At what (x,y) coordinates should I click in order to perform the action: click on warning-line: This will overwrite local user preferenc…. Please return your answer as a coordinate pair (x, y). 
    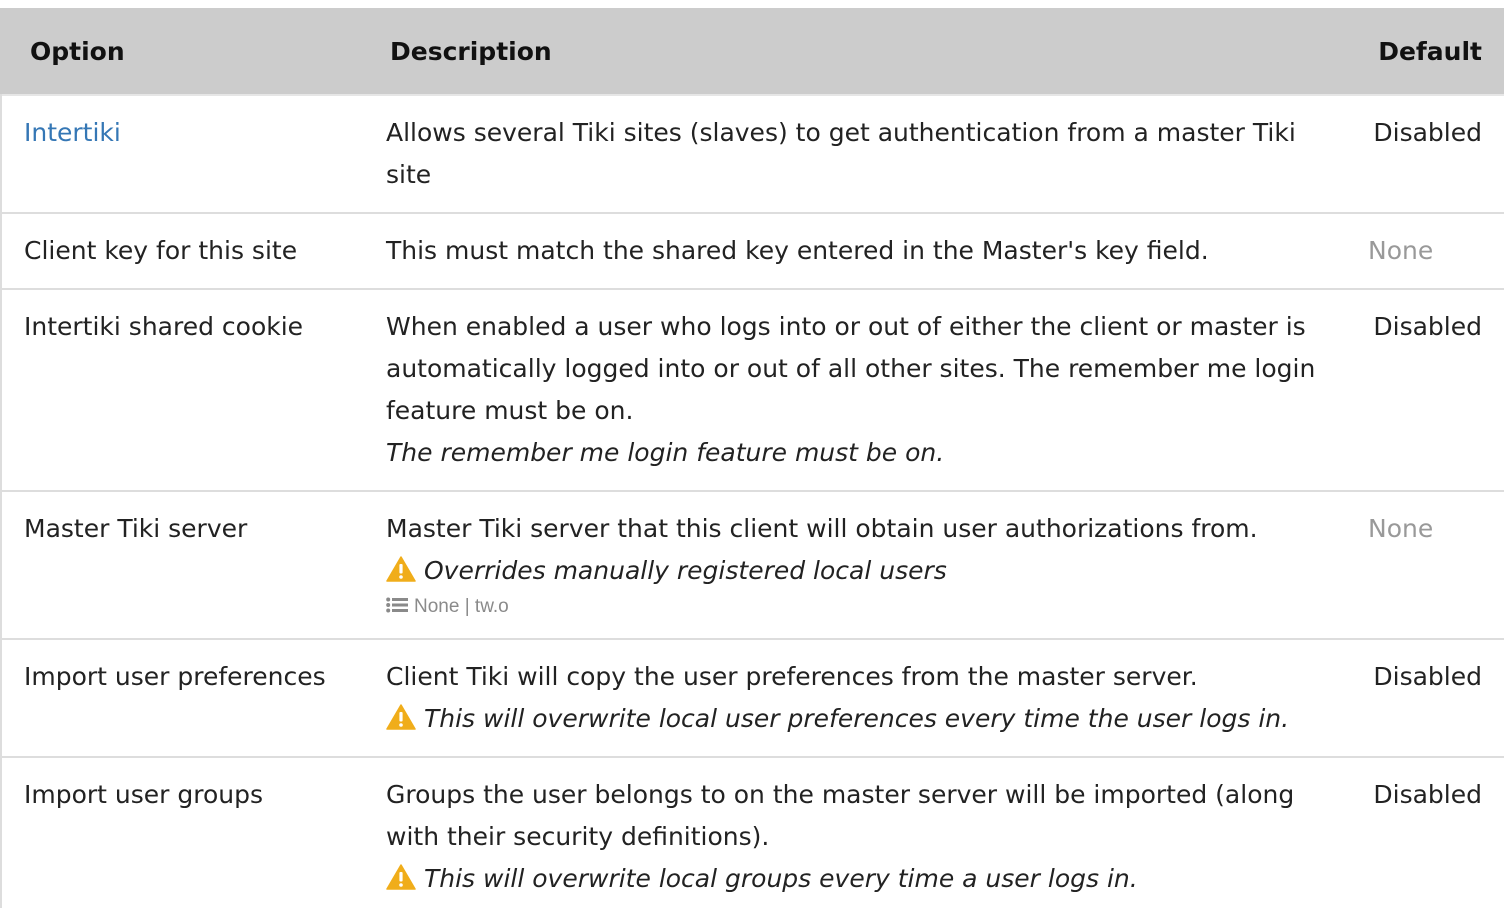
    Looking at the image, I should click on (866, 719).